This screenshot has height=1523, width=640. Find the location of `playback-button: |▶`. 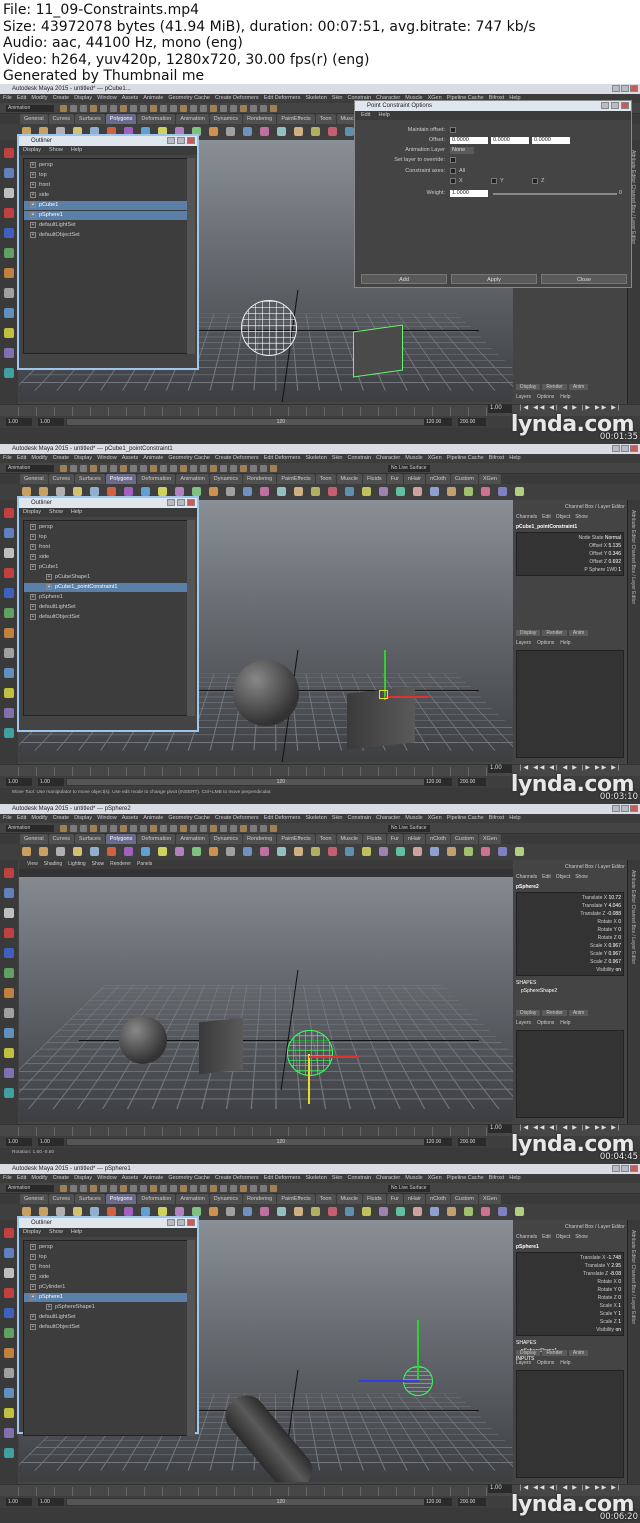

playback-button: |▶ is located at coordinates (587, 1128).